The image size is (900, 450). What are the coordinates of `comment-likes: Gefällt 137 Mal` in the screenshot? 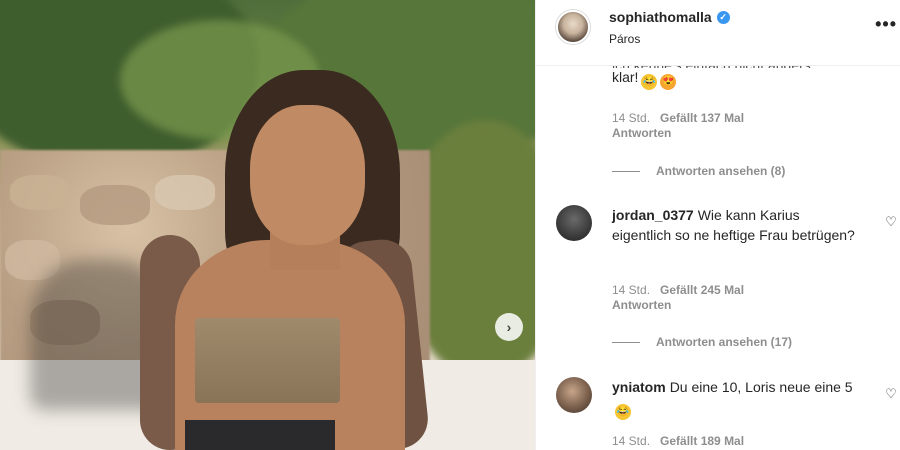 It's located at (702, 118).